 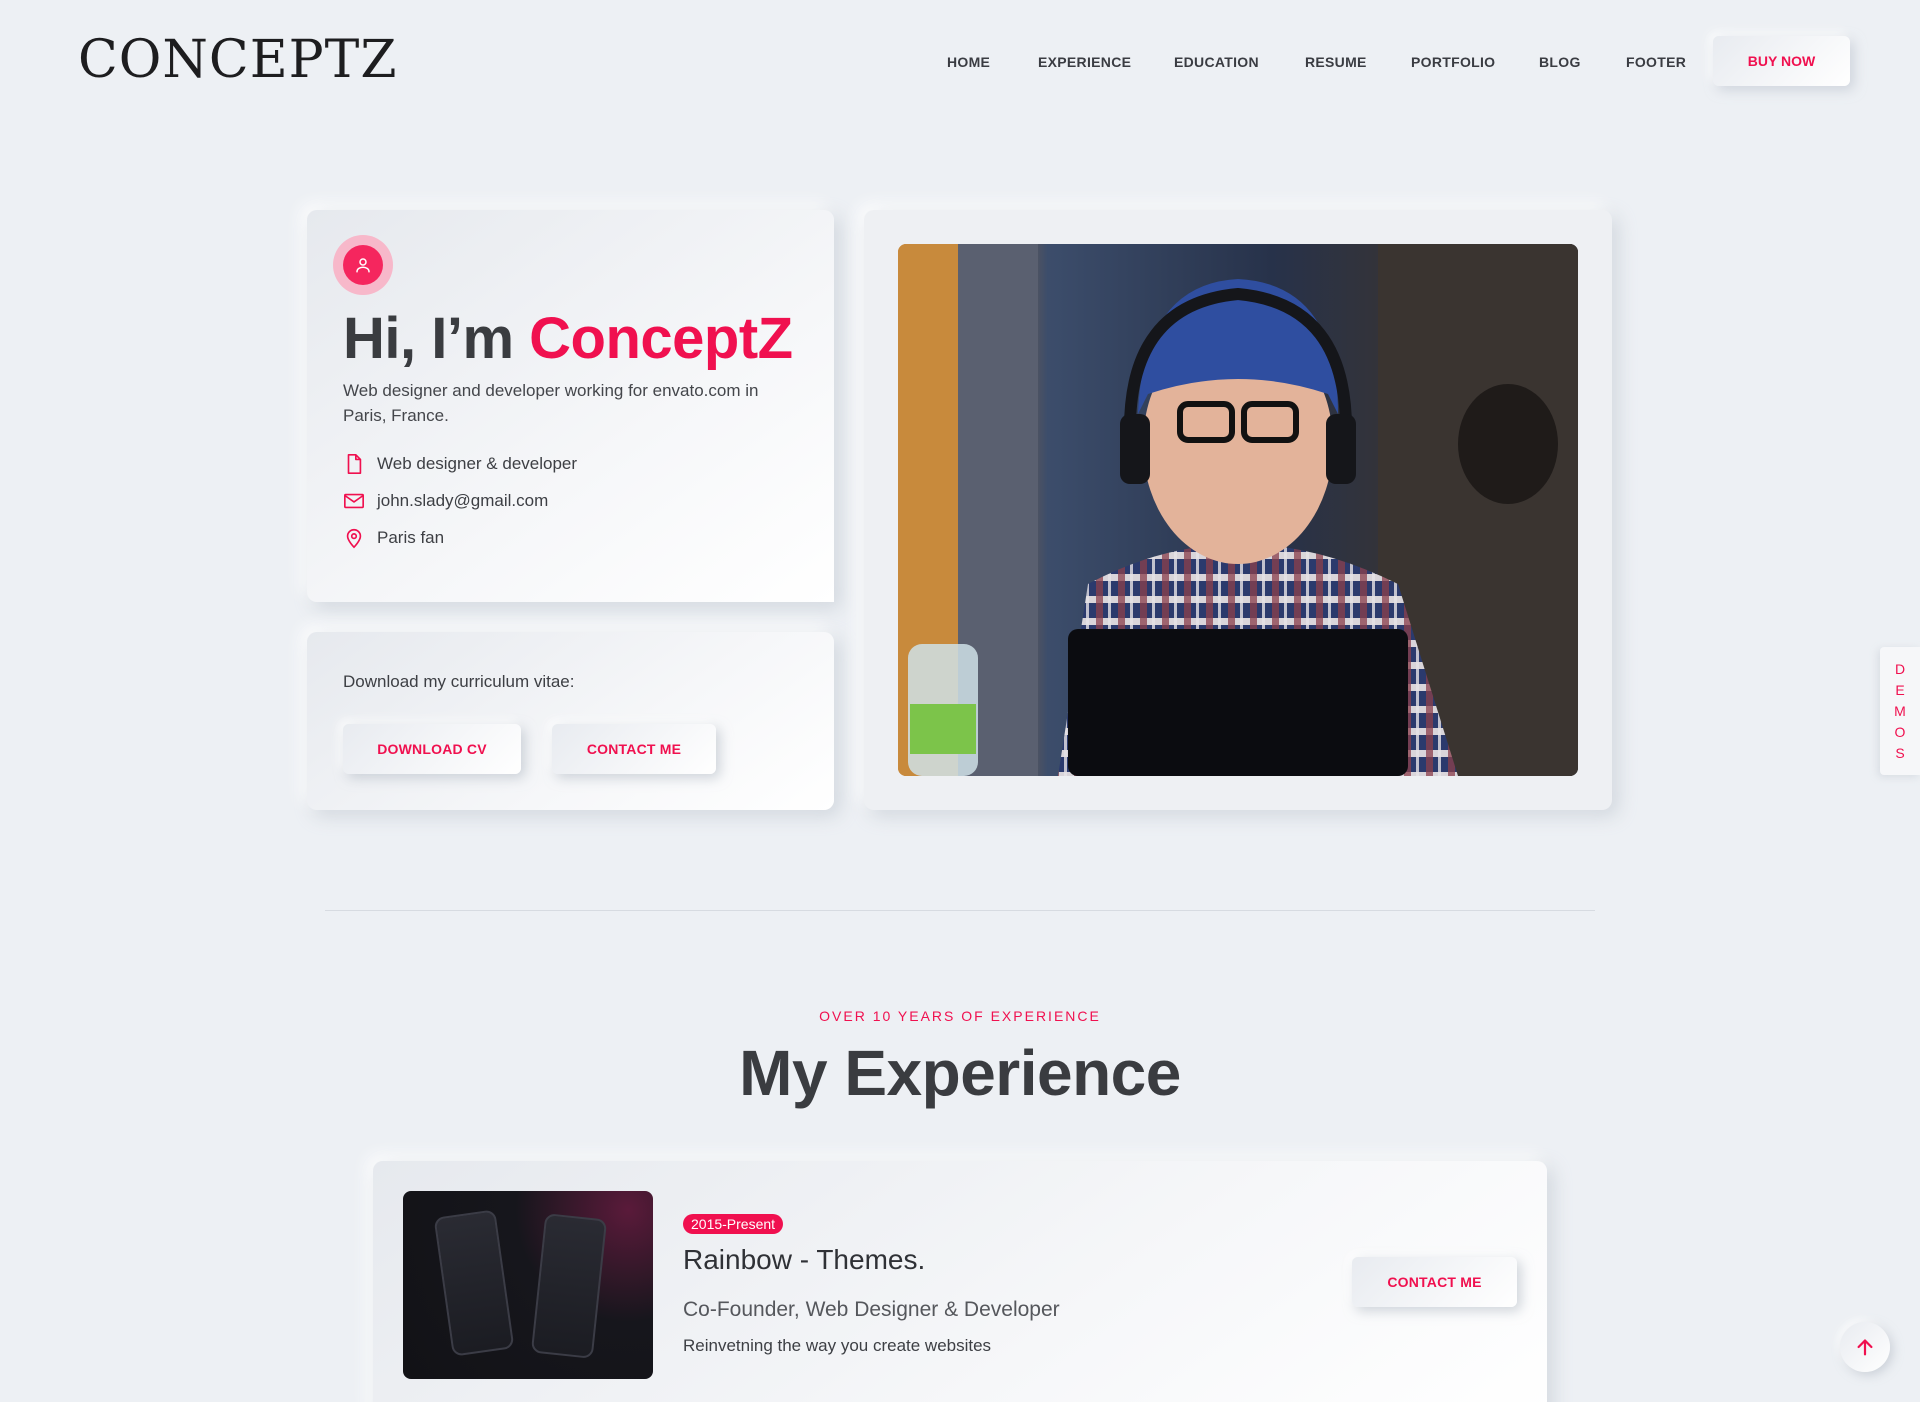 I want to click on nav-blog: BLOG, so click(x=1560, y=62).